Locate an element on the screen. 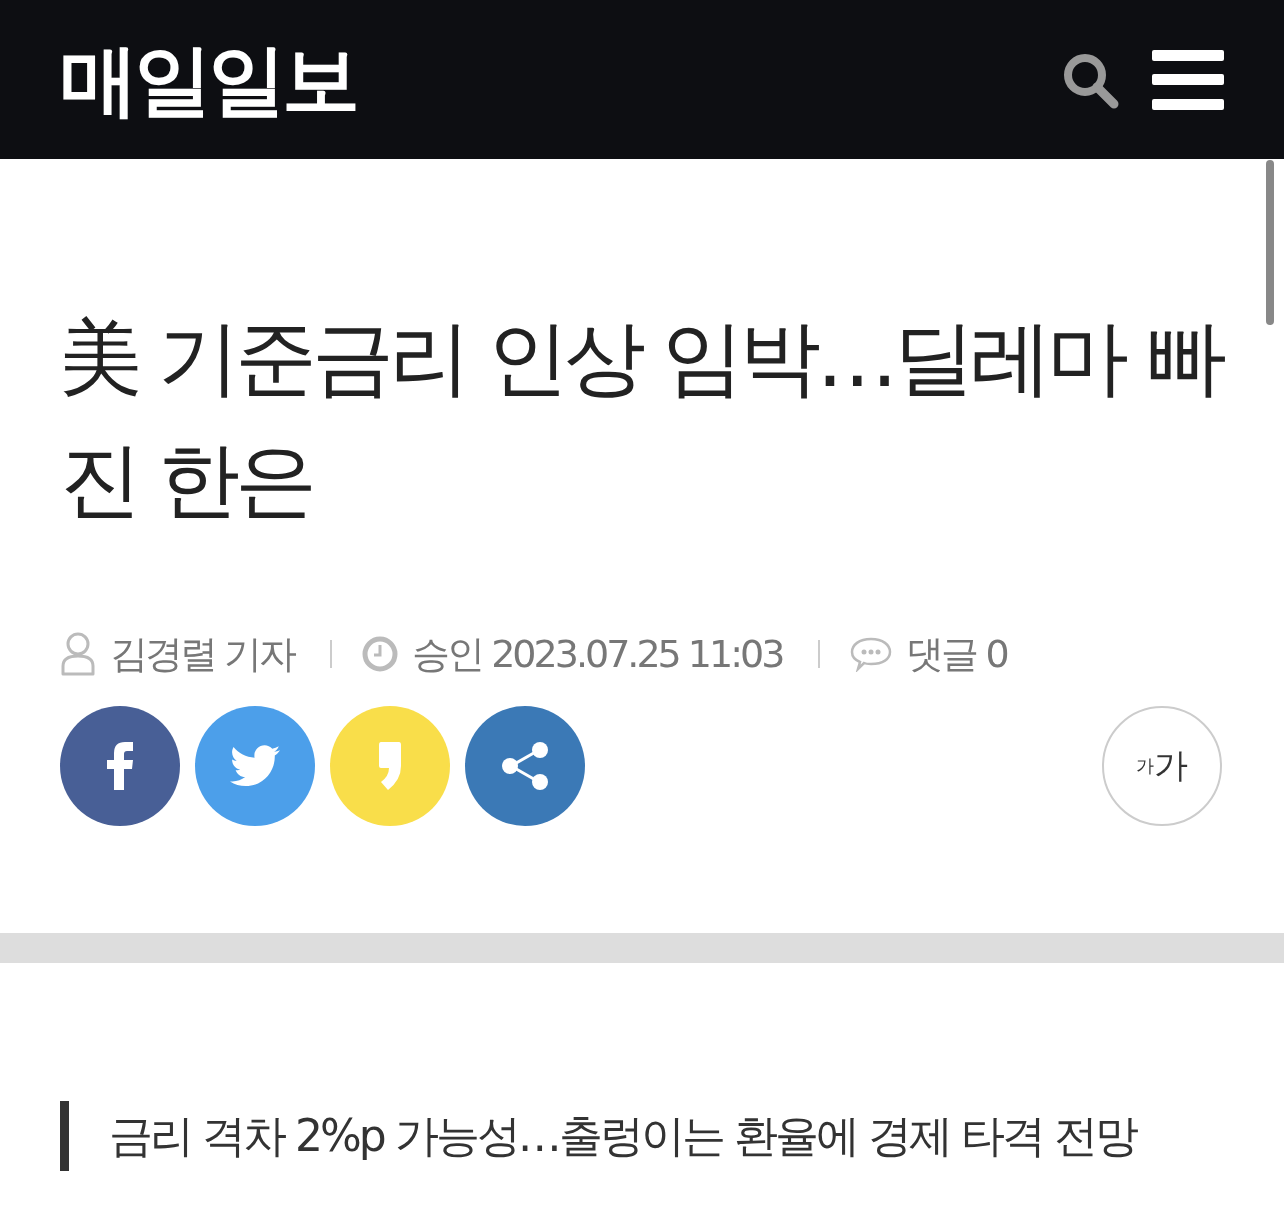 The height and width of the screenshot is (1223, 1284). comment-count: 댓글 0 is located at coordinates (956, 654).